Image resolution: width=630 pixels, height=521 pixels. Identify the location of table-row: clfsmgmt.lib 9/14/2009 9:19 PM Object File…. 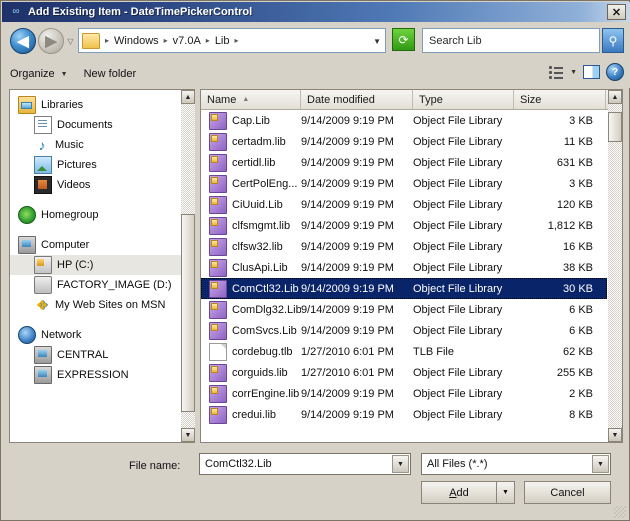
(404, 225).